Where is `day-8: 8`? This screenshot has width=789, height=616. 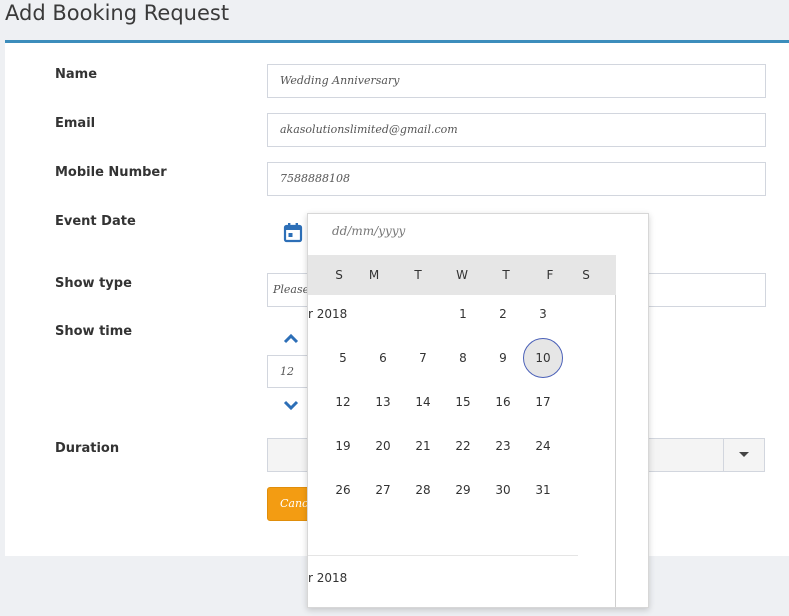
day-8: 8 is located at coordinates (463, 358).